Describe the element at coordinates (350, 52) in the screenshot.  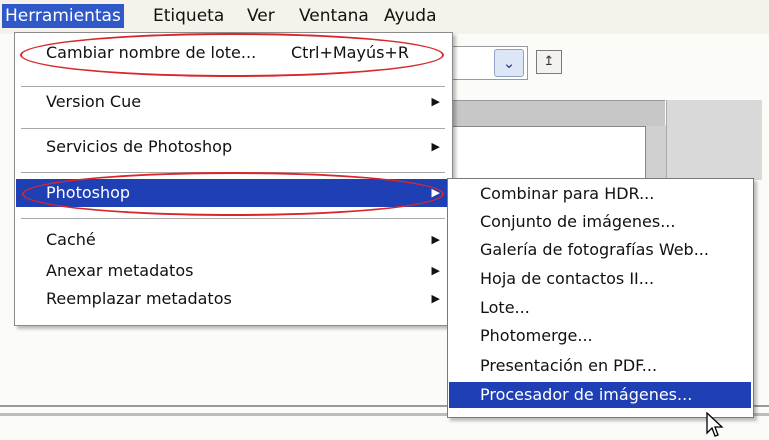
I see `menu-item-shortcut: Ctrl+Mayús+R` at that location.